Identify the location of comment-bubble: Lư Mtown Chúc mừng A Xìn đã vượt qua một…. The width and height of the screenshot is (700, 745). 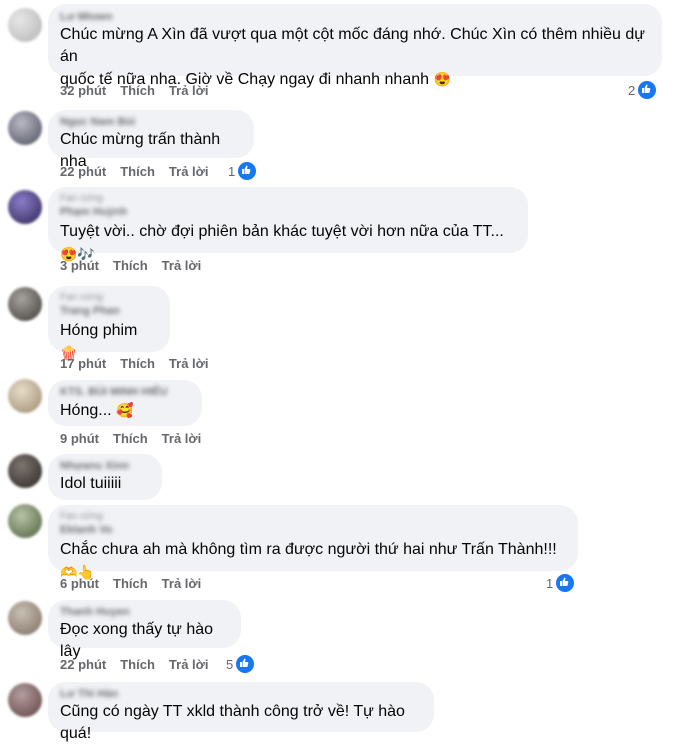
(355, 46).